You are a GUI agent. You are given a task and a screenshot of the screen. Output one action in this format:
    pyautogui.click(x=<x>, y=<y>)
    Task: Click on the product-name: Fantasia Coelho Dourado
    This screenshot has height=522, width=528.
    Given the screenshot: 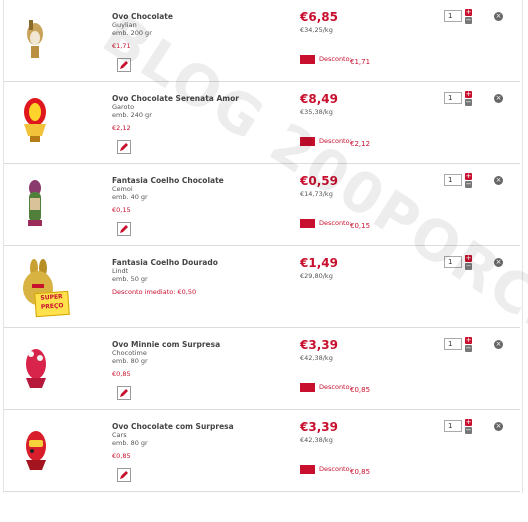 What is the action you would take?
    pyautogui.click(x=165, y=262)
    